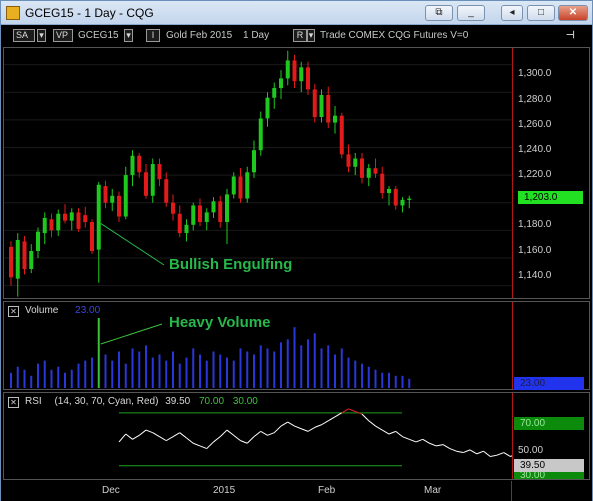  Describe the element at coordinates (512, 436) in the screenshot. I see `rsi-axis-line` at that location.